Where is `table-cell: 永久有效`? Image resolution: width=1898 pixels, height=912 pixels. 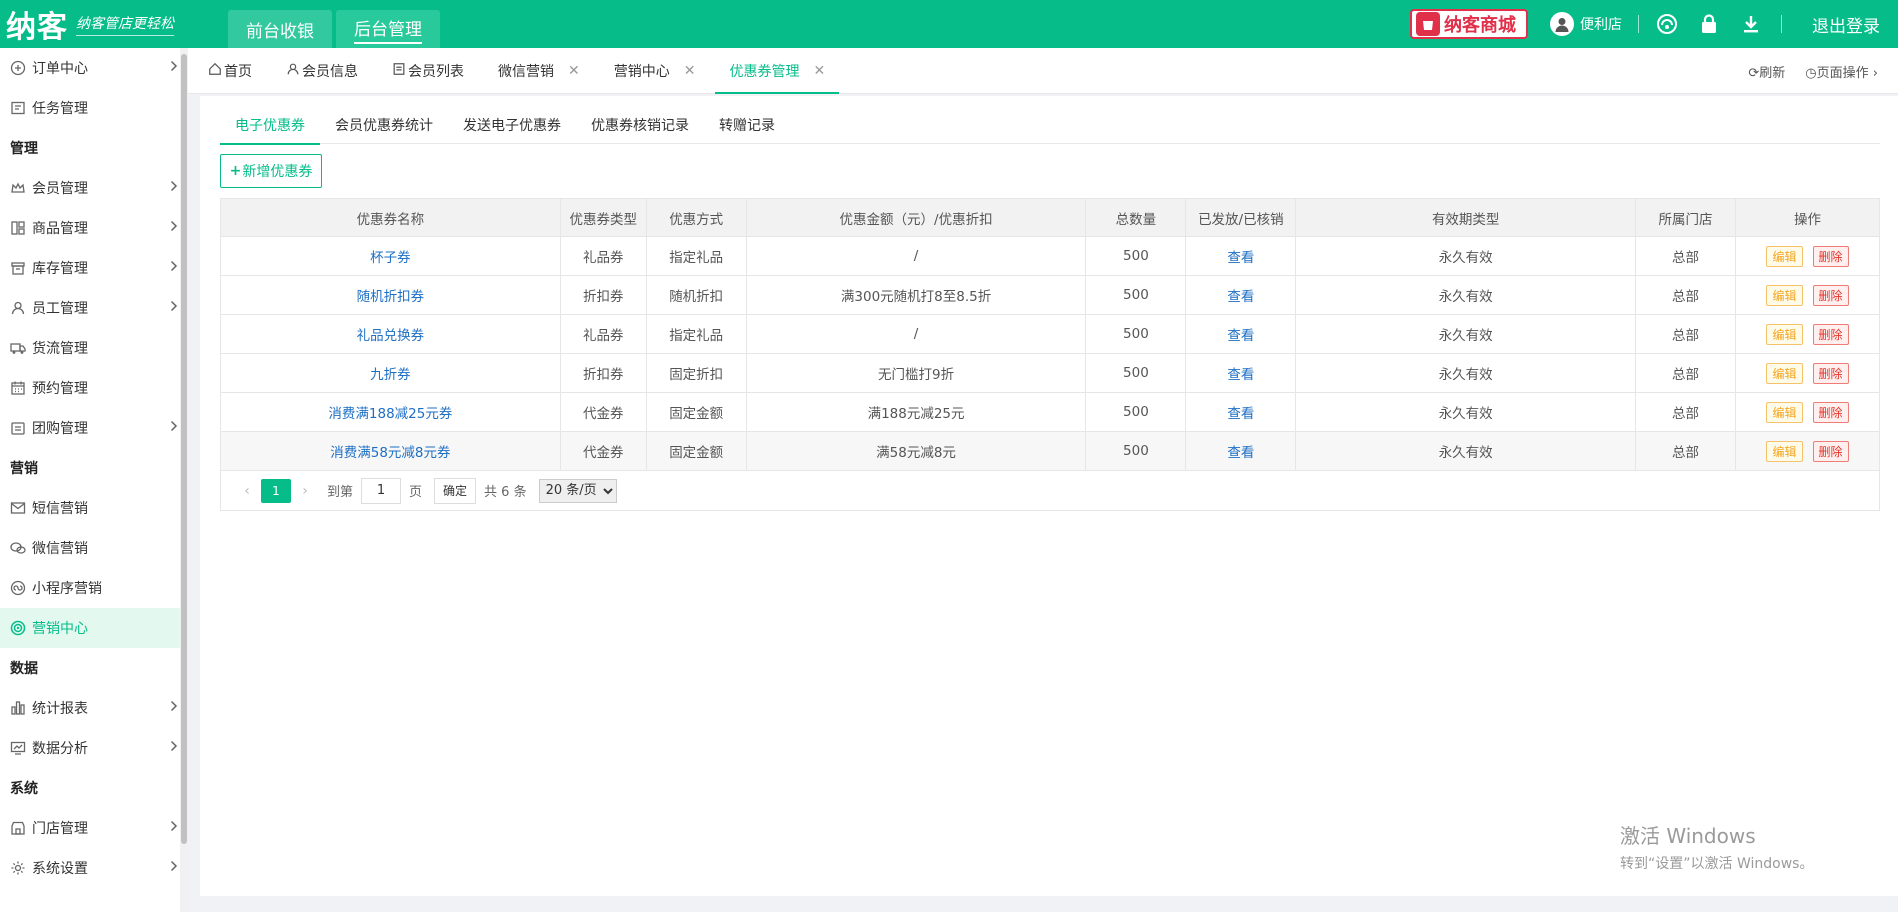 table-cell: 永久有效 is located at coordinates (1466, 373).